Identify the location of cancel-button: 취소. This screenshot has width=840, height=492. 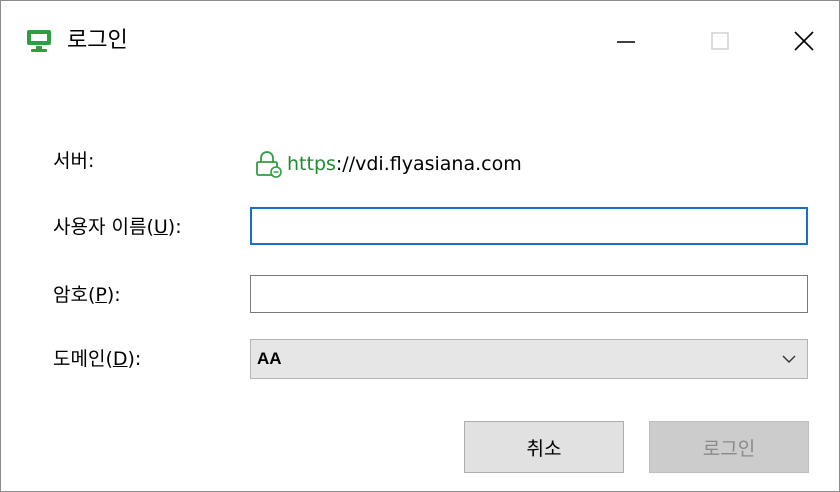
(544, 447).